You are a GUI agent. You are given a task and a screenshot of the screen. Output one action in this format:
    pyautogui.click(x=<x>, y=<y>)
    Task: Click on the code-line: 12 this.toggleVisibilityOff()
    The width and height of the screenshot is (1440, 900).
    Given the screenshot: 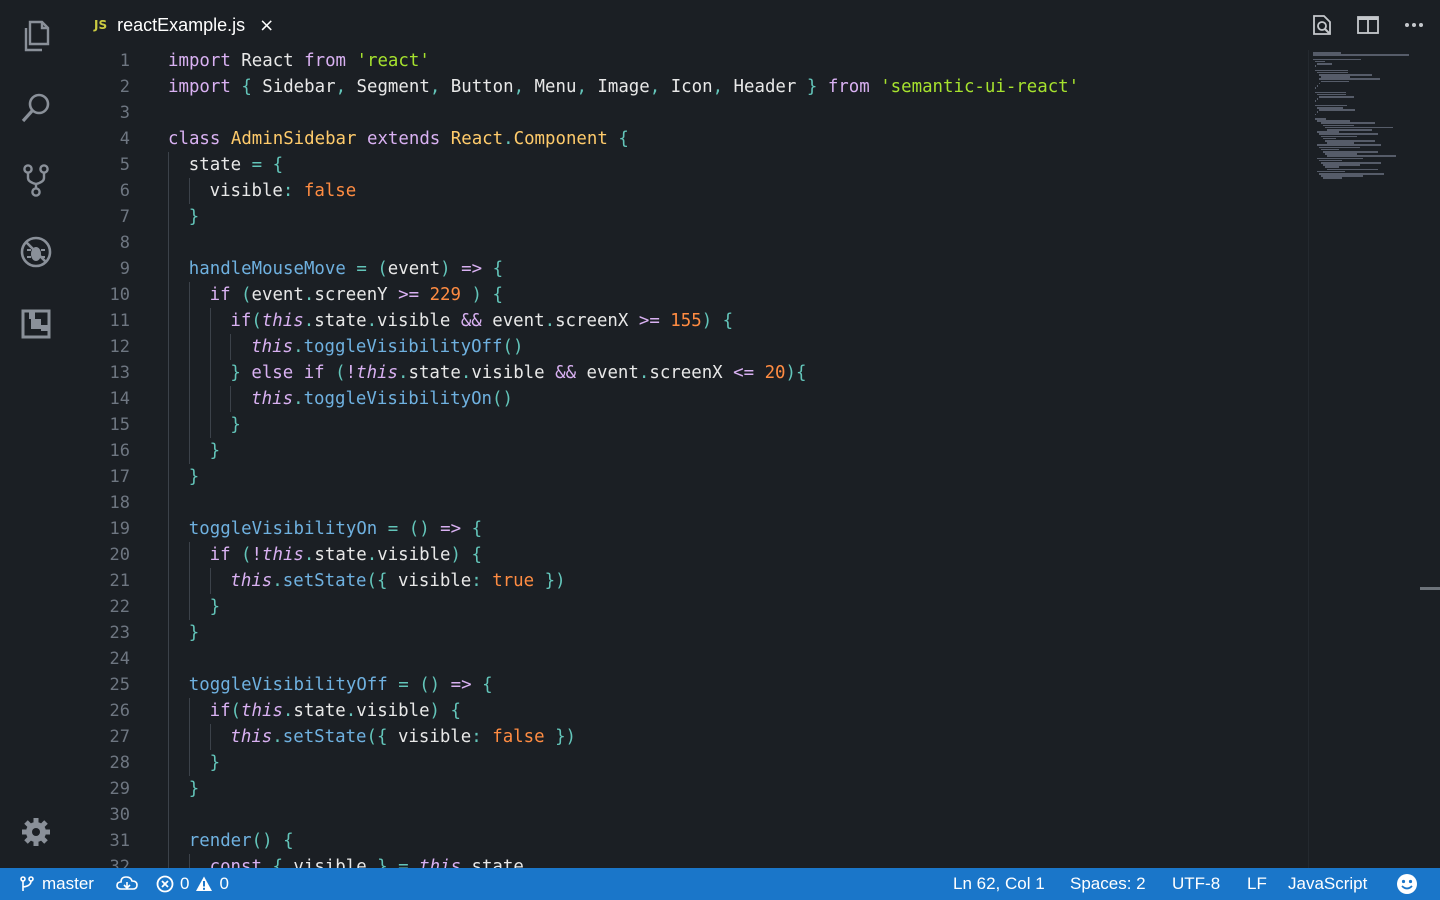 What is the action you would take?
    pyautogui.click(x=690, y=347)
    